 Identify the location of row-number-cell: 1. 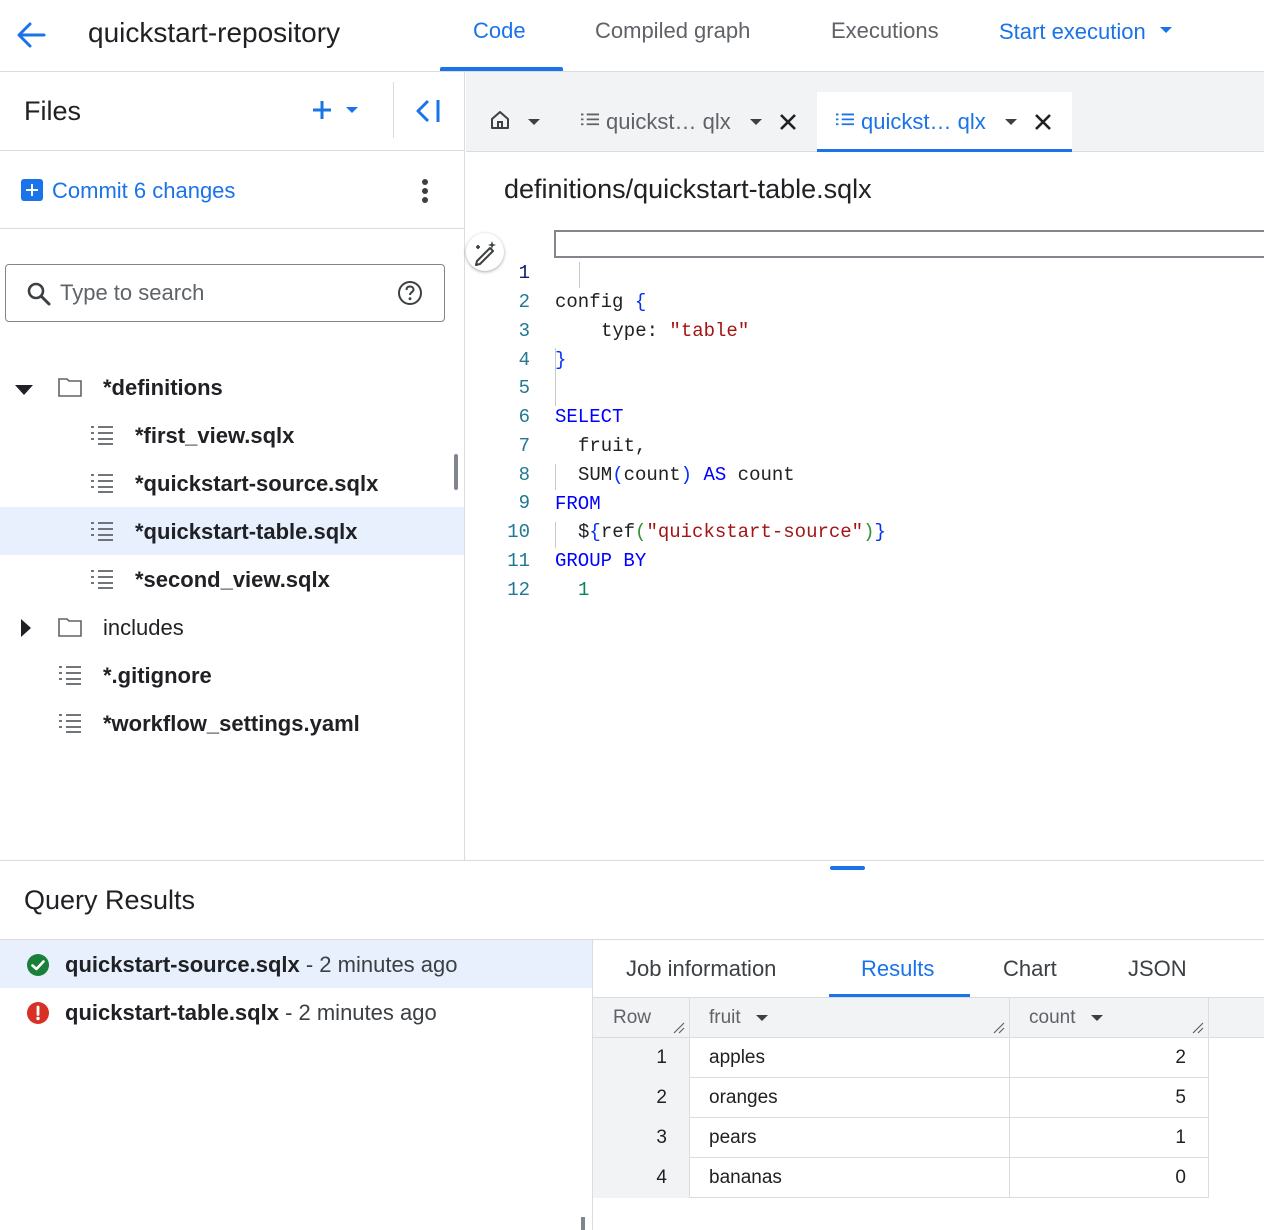
(641, 1058).